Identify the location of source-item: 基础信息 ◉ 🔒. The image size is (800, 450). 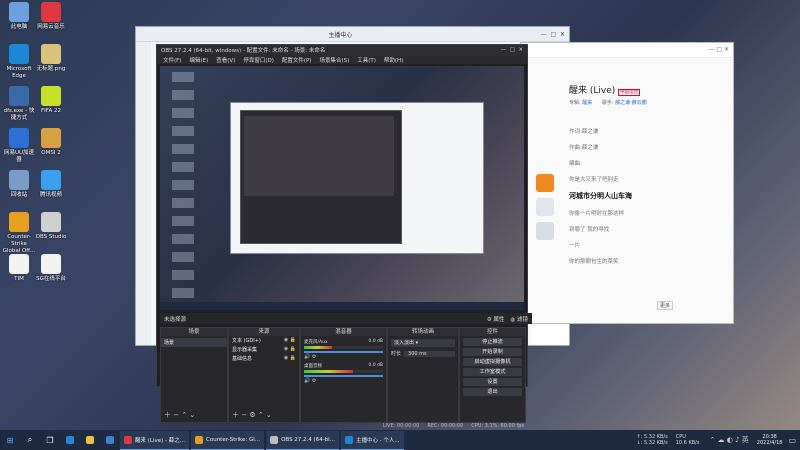
(264, 358).